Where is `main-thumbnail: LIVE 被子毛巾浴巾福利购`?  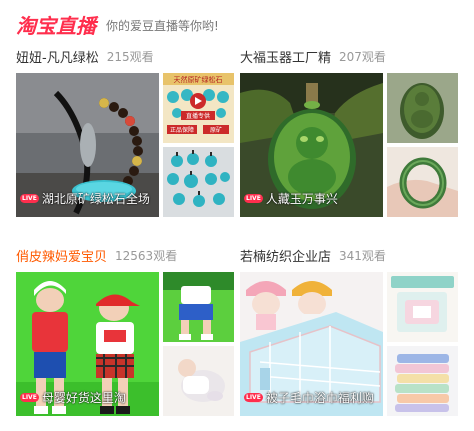
main-thumbnail: LIVE 被子毛巾浴巾福利购 is located at coordinates (311, 344).